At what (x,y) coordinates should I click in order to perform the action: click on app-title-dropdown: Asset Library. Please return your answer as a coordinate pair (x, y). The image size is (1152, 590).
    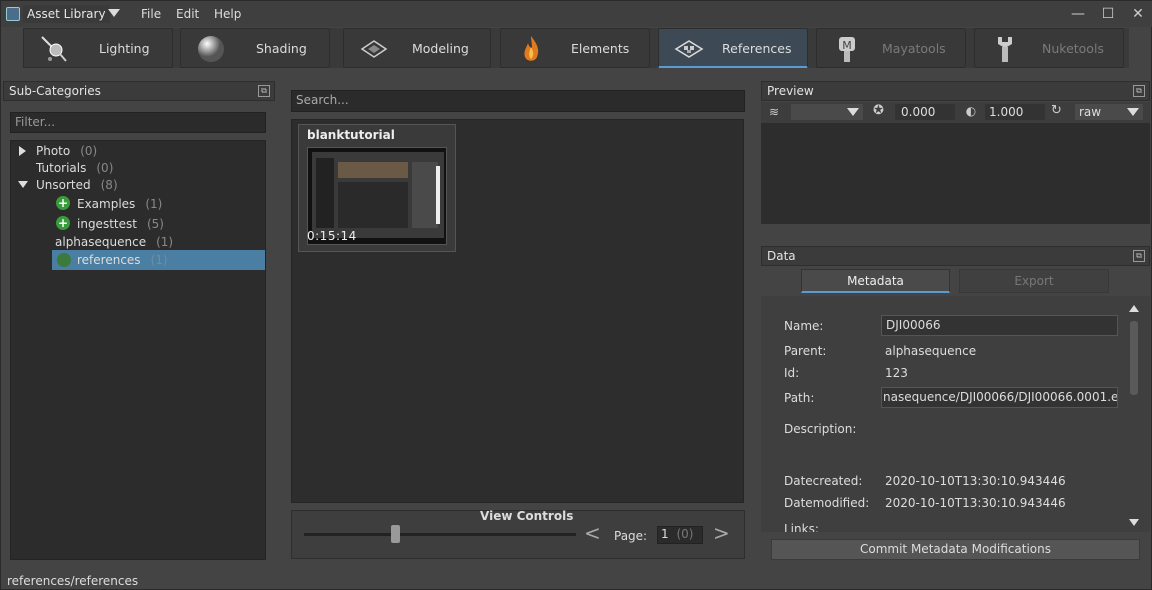
    Looking at the image, I should click on (66, 14).